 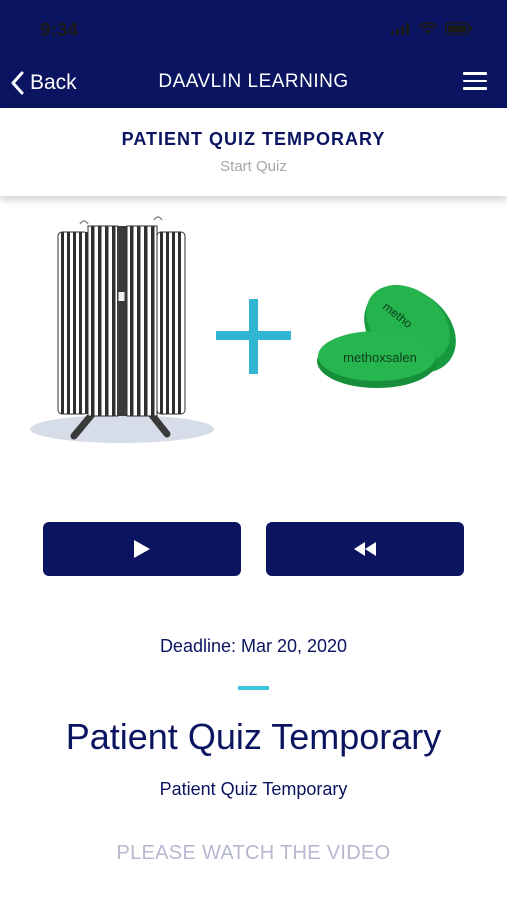 What do you see at coordinates (475, 82) in the screenshot?
I see `hamburger-menu-icon` at bounding box center [475, 82].